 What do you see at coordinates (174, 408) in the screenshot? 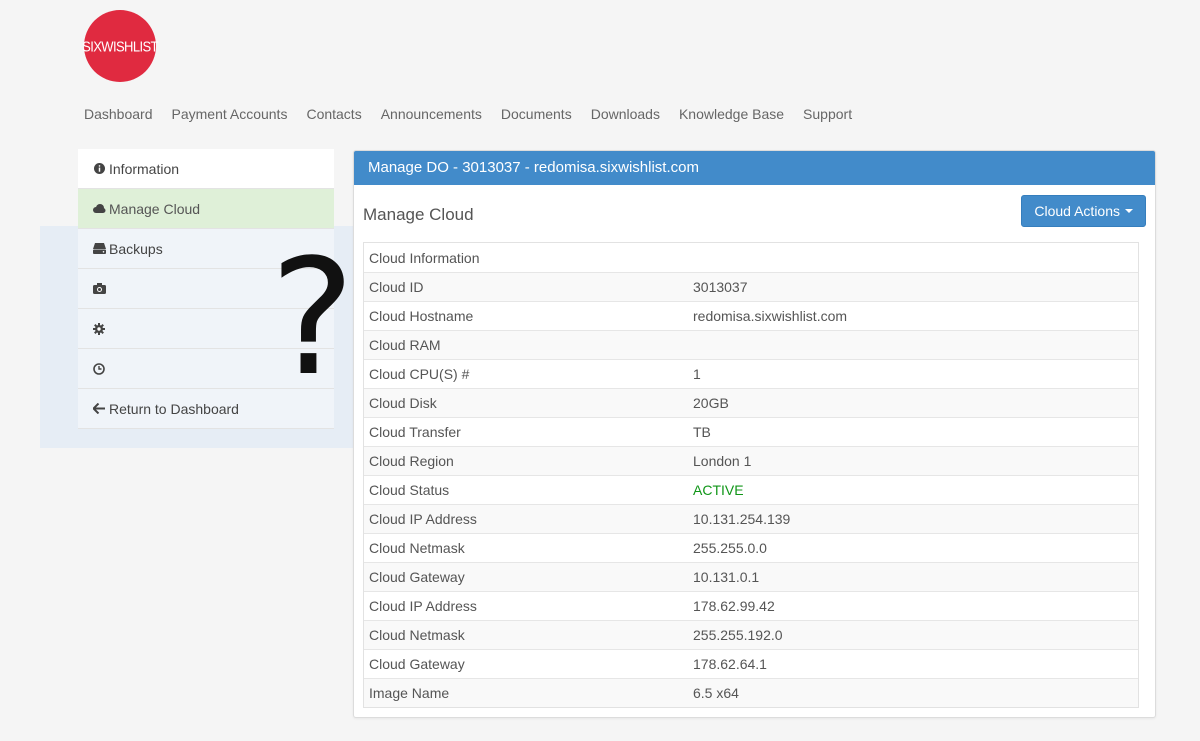
I see `sidebar-item-label: Return to Dashboard` at bounding box center [174, 408].